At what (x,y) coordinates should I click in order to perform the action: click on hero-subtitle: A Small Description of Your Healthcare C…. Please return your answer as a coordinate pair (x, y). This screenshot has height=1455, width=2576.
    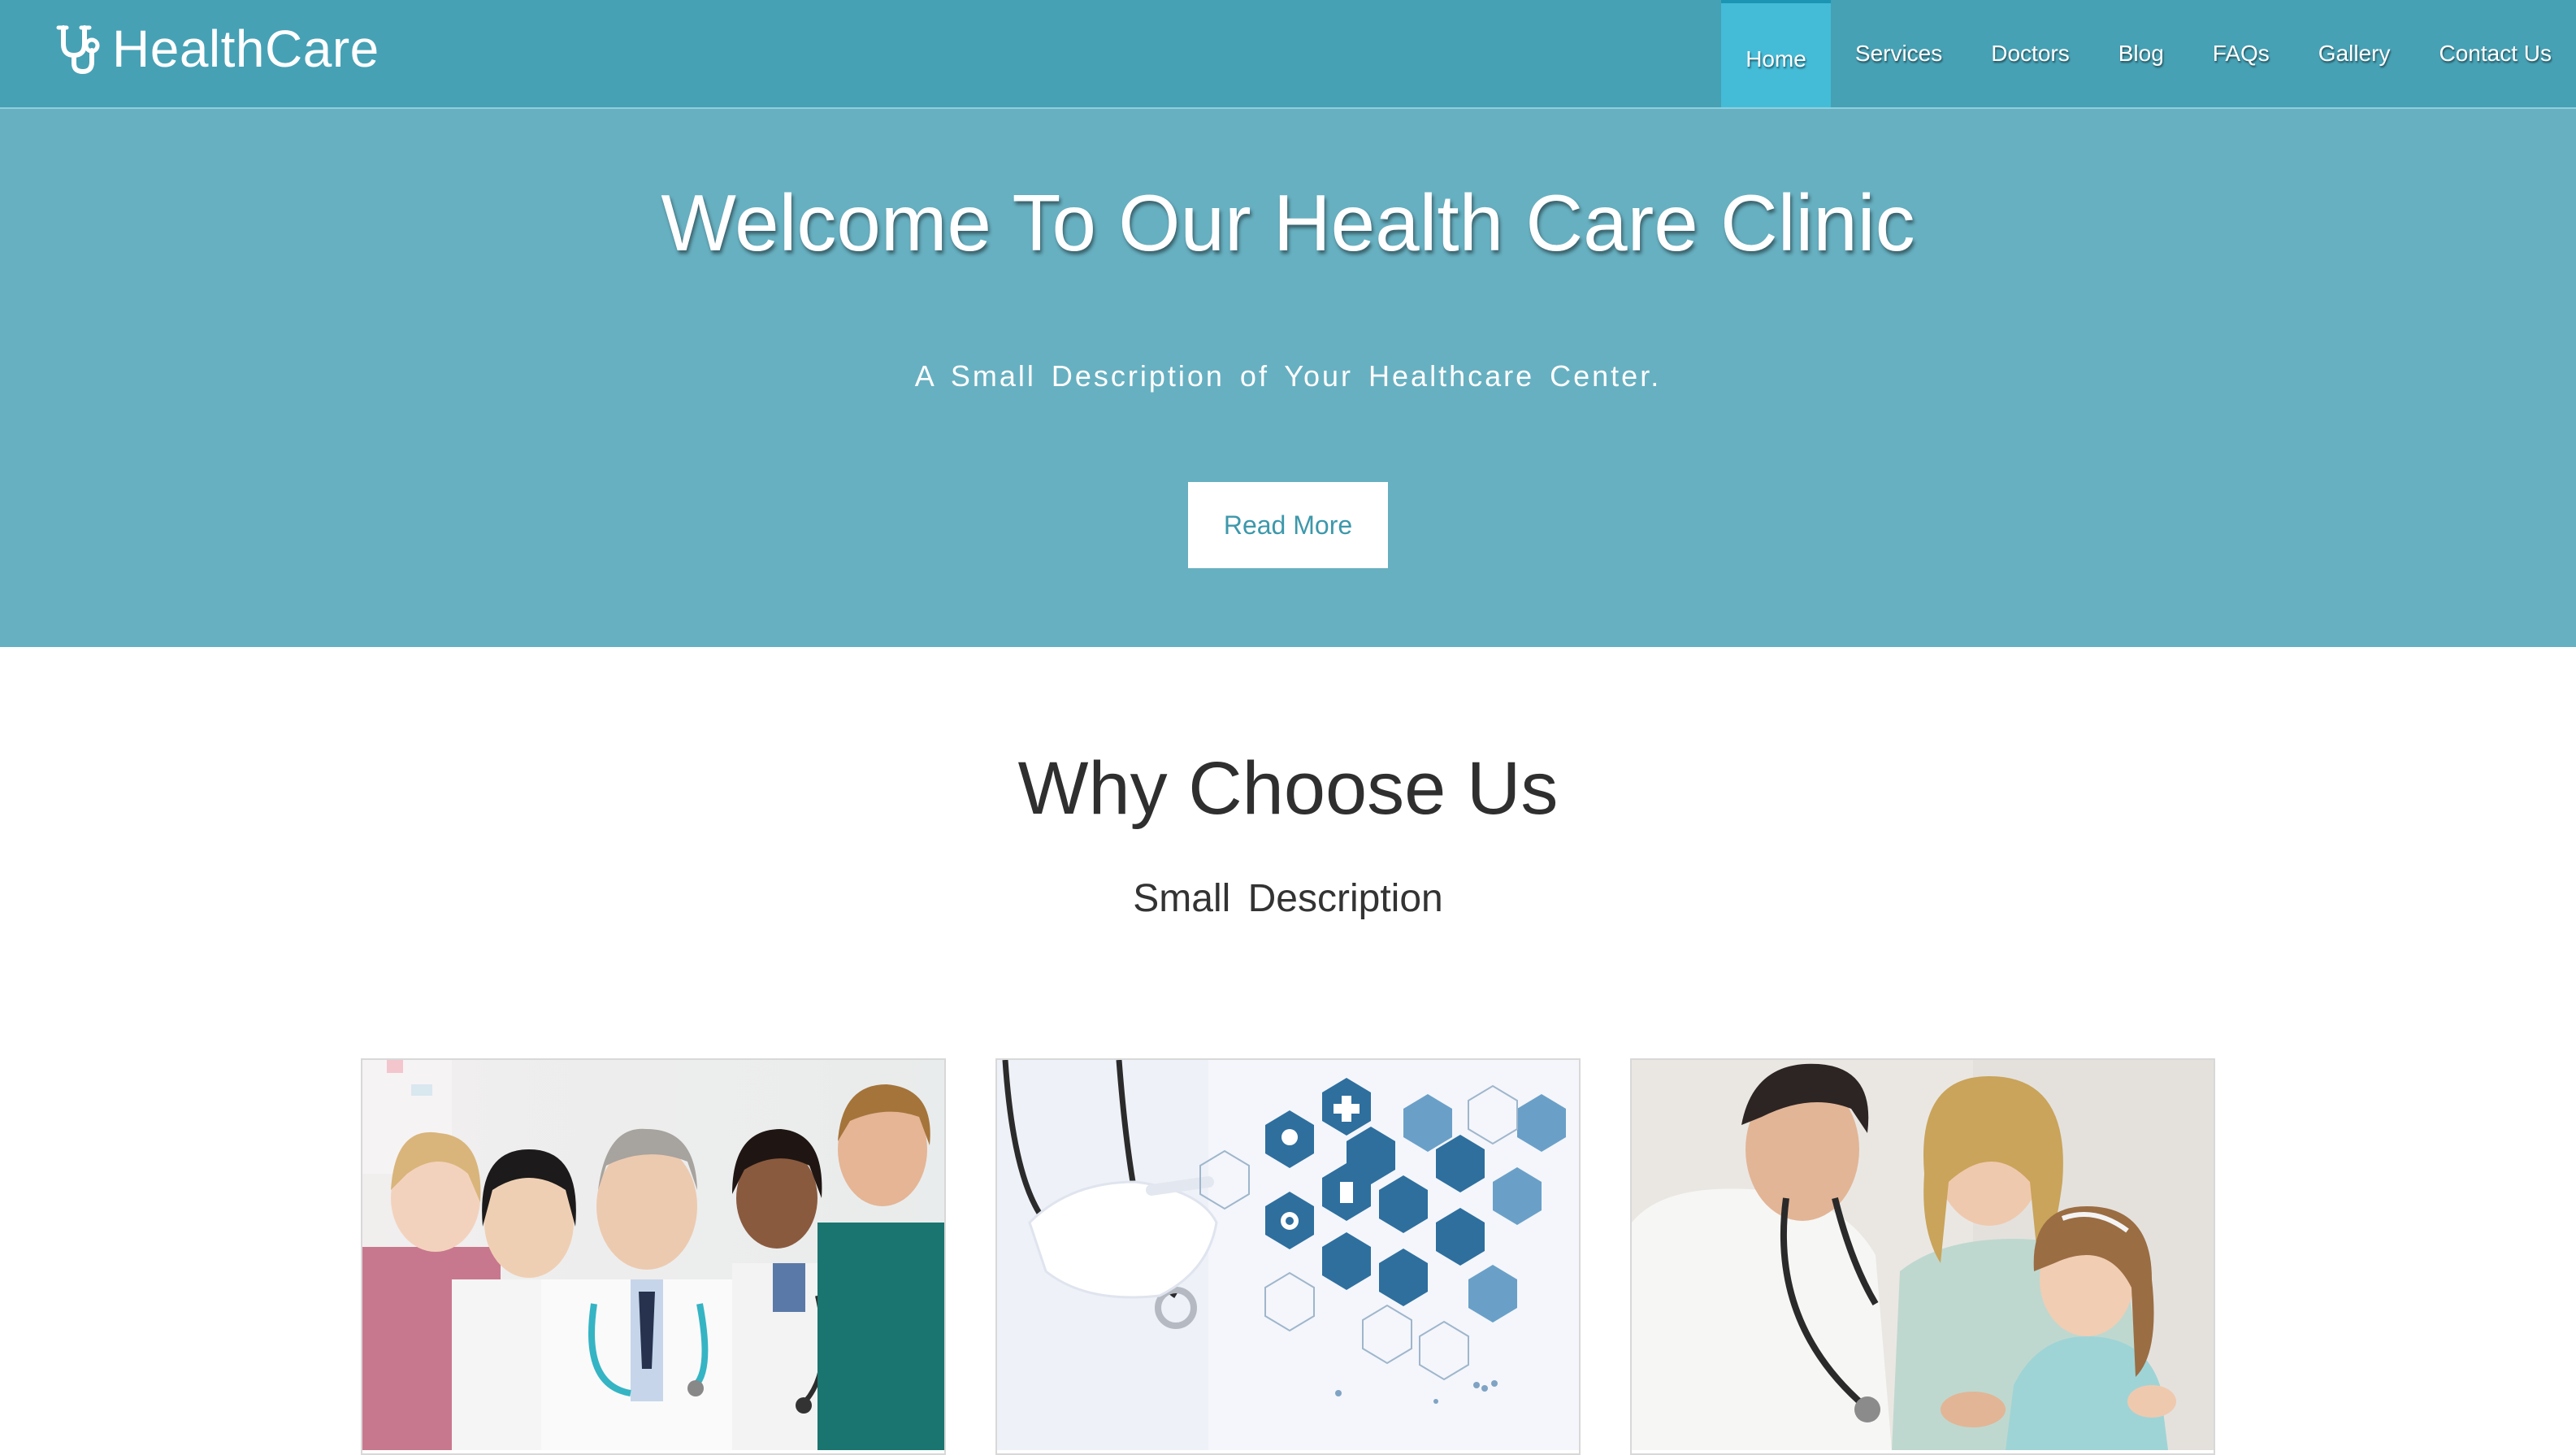
    Looking at the image, I should click on (1288, 376).